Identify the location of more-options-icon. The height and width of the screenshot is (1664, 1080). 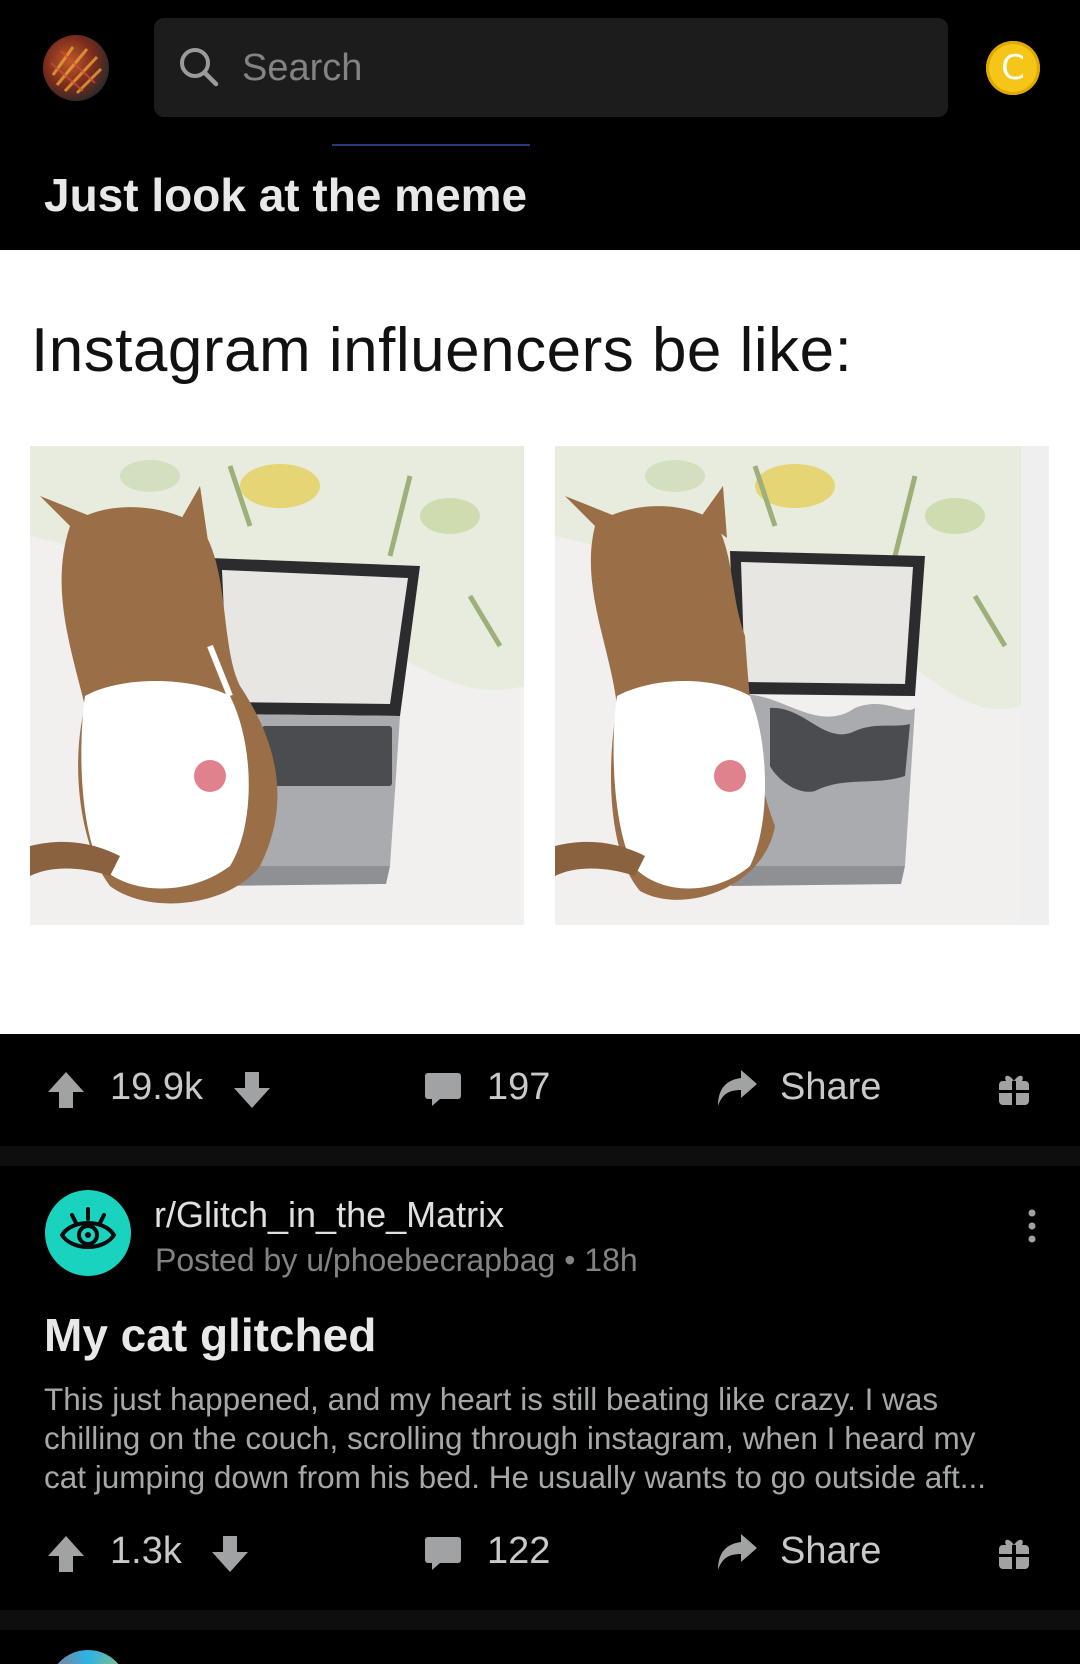
(1032, 1226).